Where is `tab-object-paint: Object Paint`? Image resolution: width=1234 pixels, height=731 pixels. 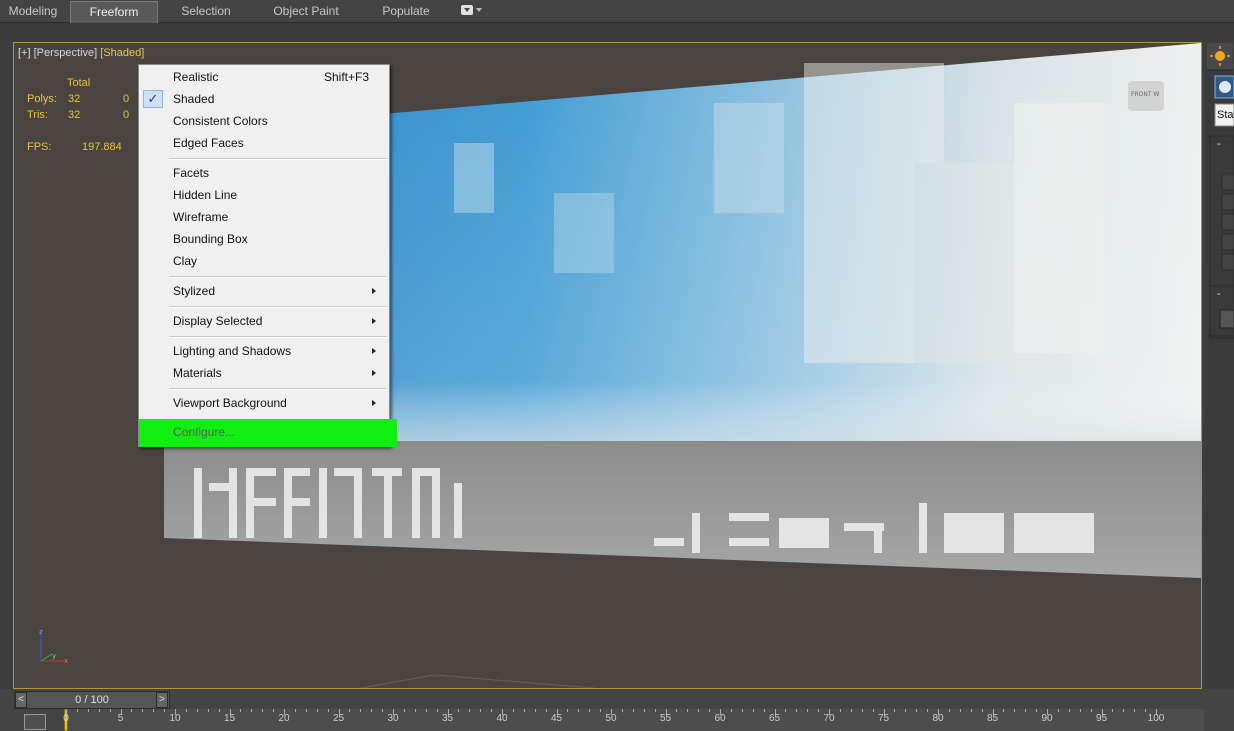 tab-object-paint: Object Paint is located at coordinates (306, 11).